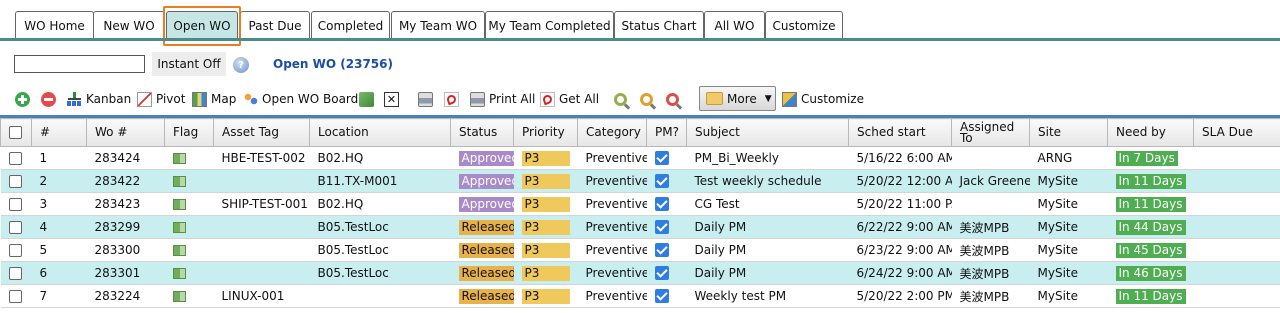 The width and height of the screenshot is (1280, 313). What do you see at coordinates (125, 132) in the screenshot?
I see `column-header: Wo #` at bounding box center [125, 132].